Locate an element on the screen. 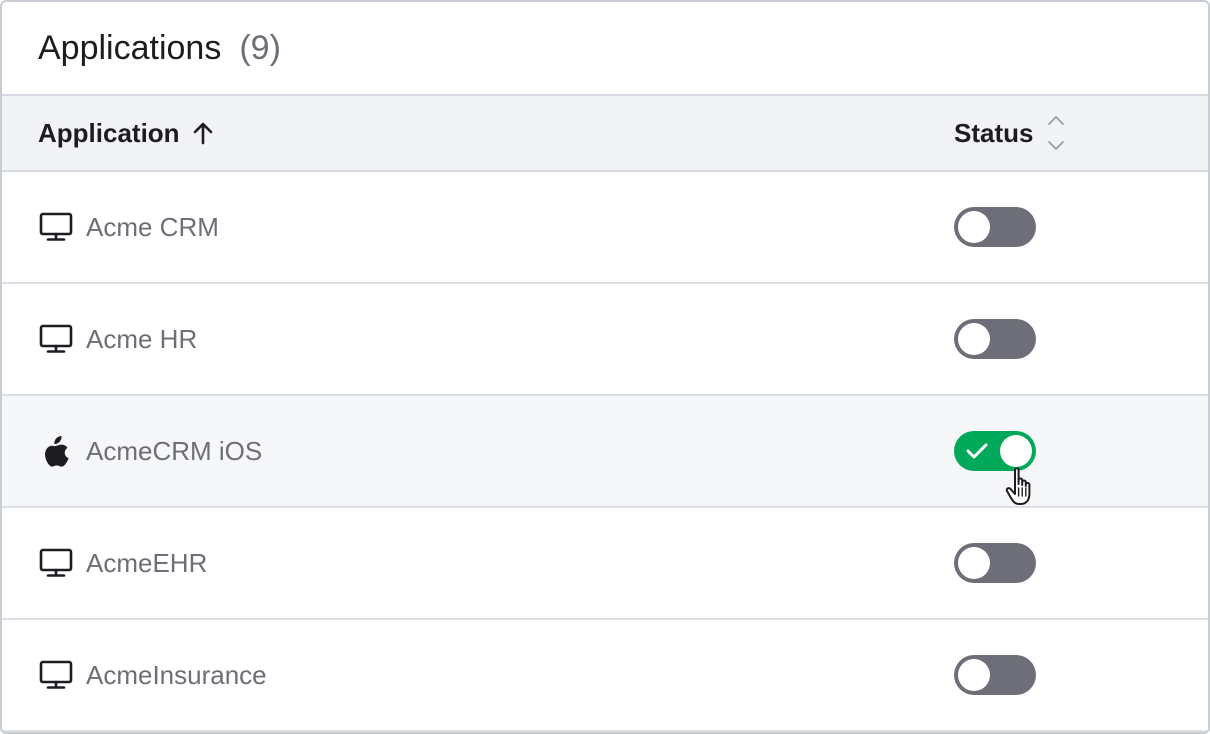 The width and height of the screenshot is (1210, 734). column-header-application: Application is located at coordinates (126, 133).